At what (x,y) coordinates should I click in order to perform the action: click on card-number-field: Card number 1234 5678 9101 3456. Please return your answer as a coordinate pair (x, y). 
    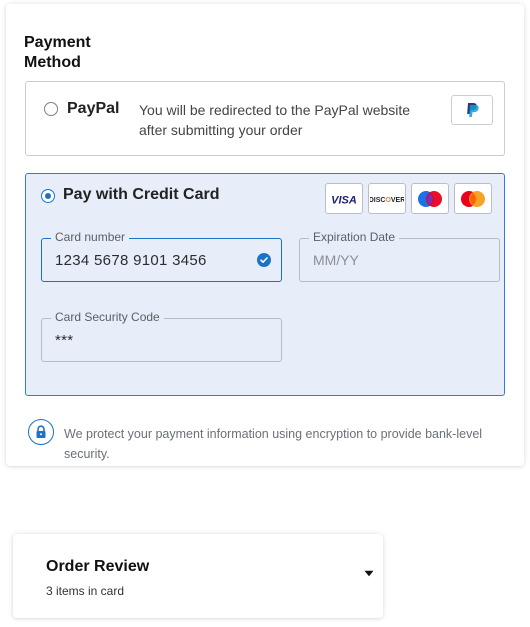
    Looking at the image, I should click on (161, 256).